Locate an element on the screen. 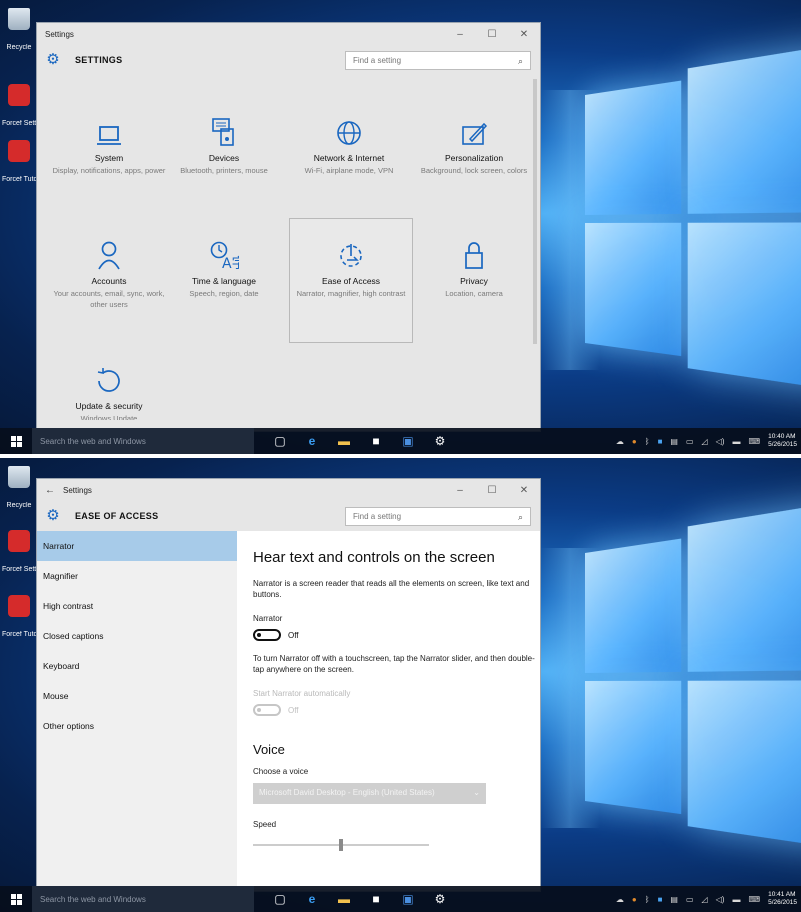  forcefield-icon is located at coordinates (19, 606).